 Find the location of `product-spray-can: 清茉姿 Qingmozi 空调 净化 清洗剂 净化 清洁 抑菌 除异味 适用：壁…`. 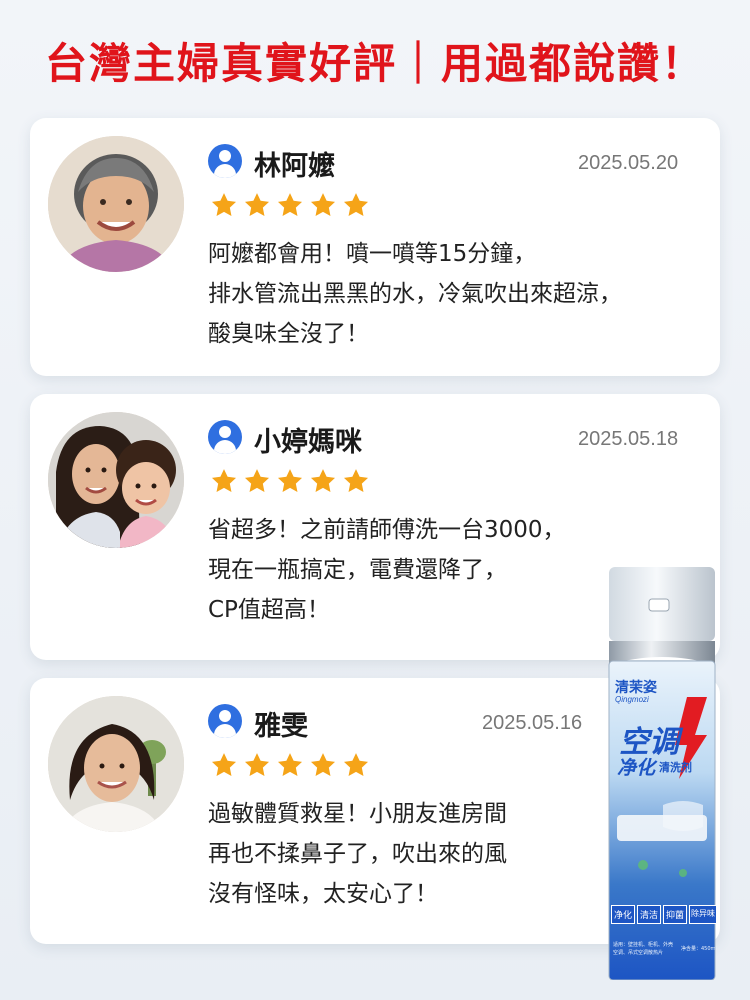

product-spray-can: 清茉姿 Qingmozi 空调 净化 清洗剂 净化 清洁 抑菌 除异味 适用：壁… is located at coordinates (662, 773).